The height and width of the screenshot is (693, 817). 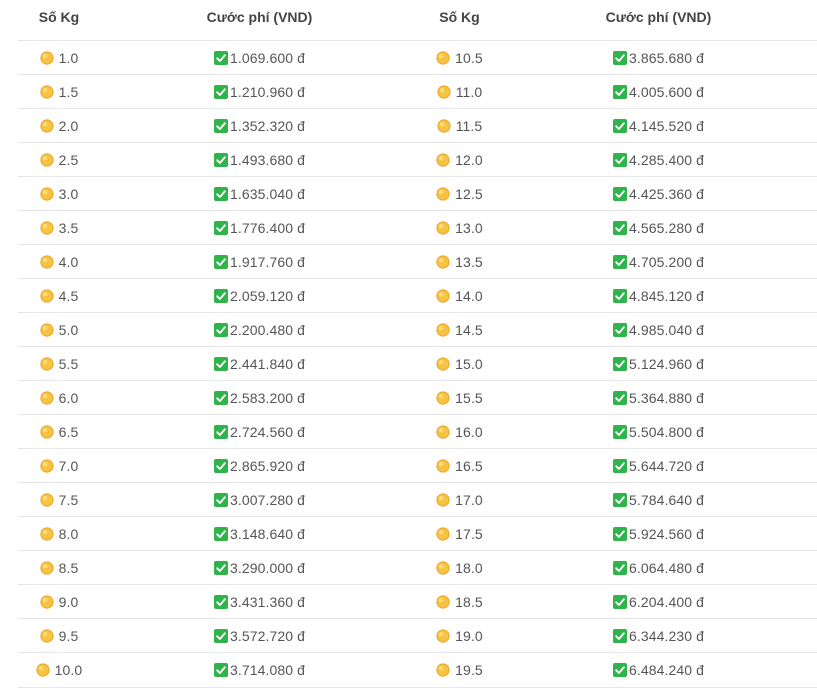 I want to click on header-weight-1: Số Kg, so click(x=59, y=20).